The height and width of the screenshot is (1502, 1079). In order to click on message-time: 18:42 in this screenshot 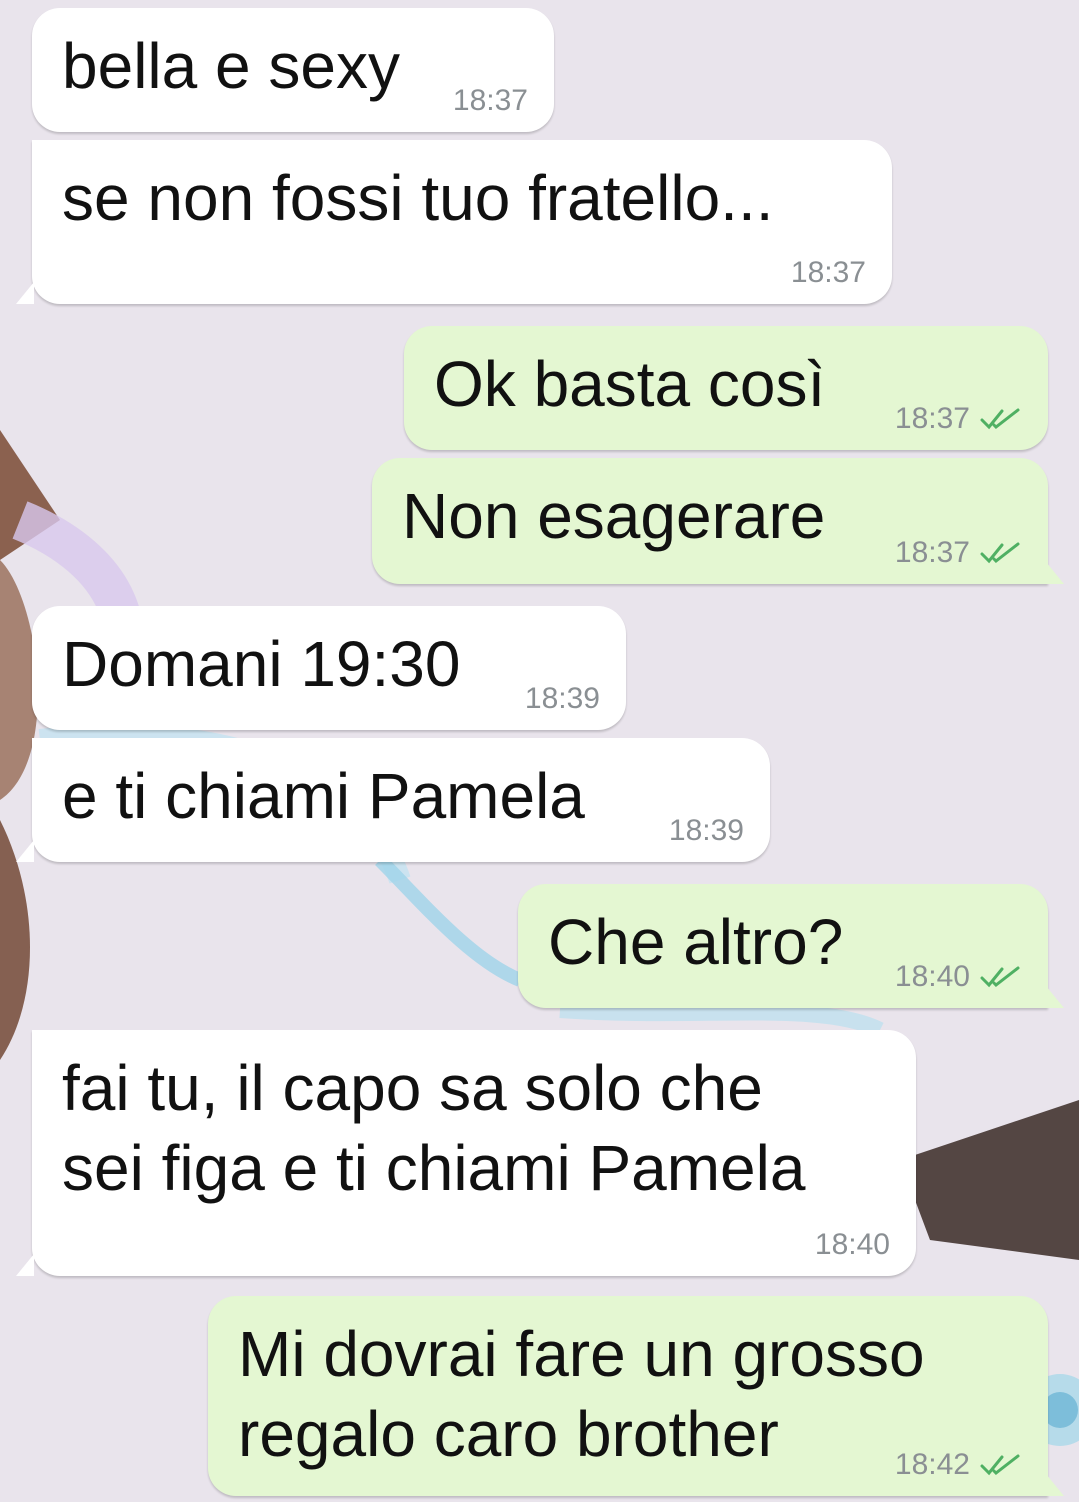, I will do `click(932, 1464)`.